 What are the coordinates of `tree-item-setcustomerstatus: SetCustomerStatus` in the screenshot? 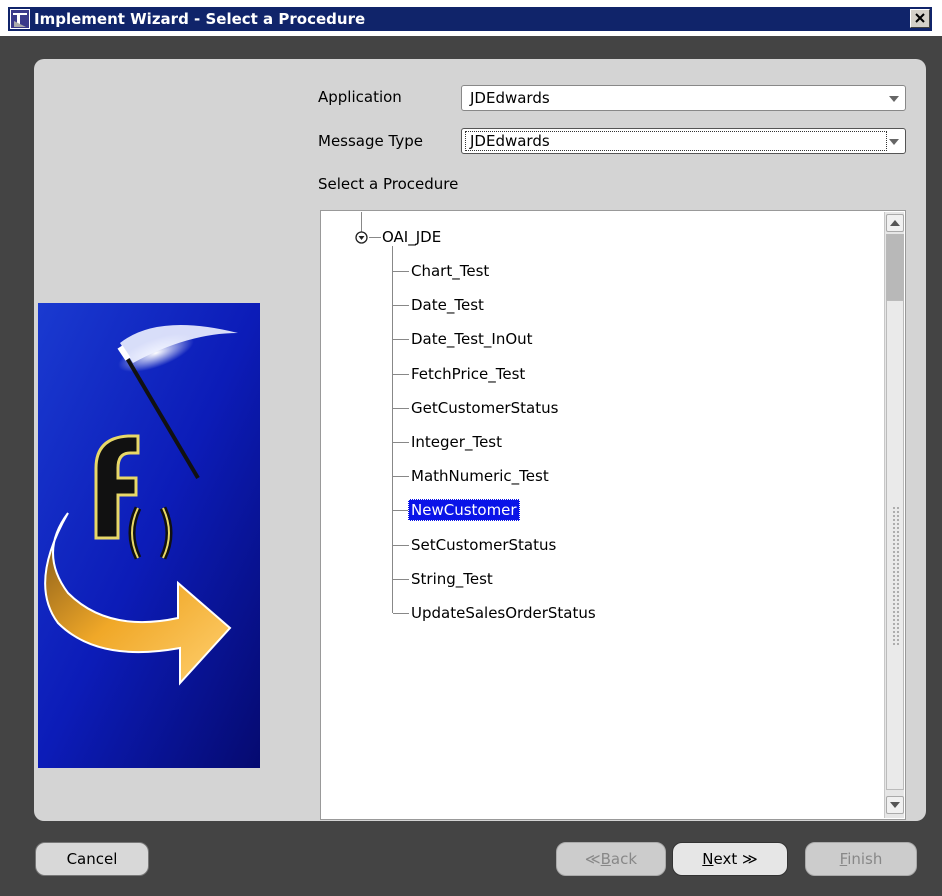 It's located at (483, 545).